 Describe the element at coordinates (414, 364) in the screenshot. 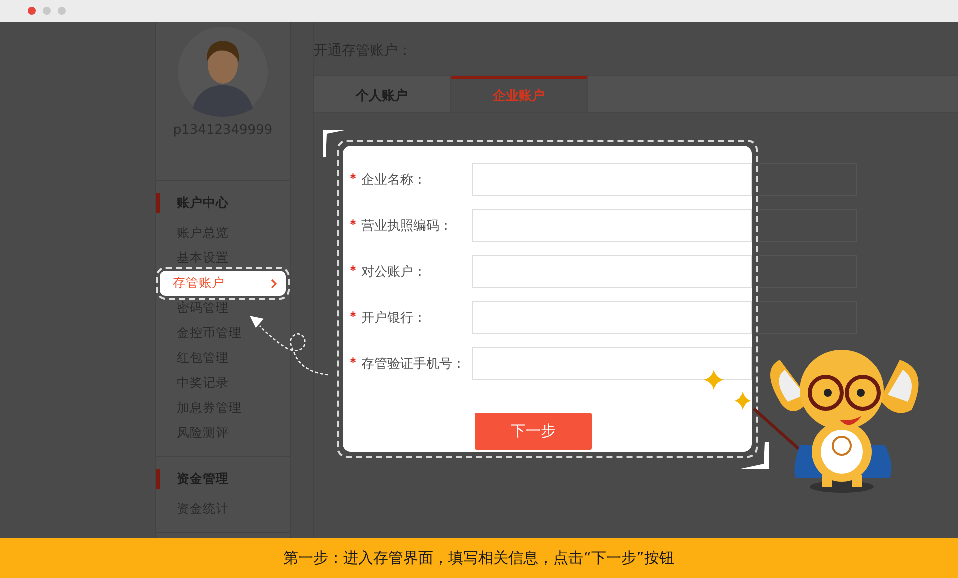

I see `field-label: 存管验证手机号：` at that location.